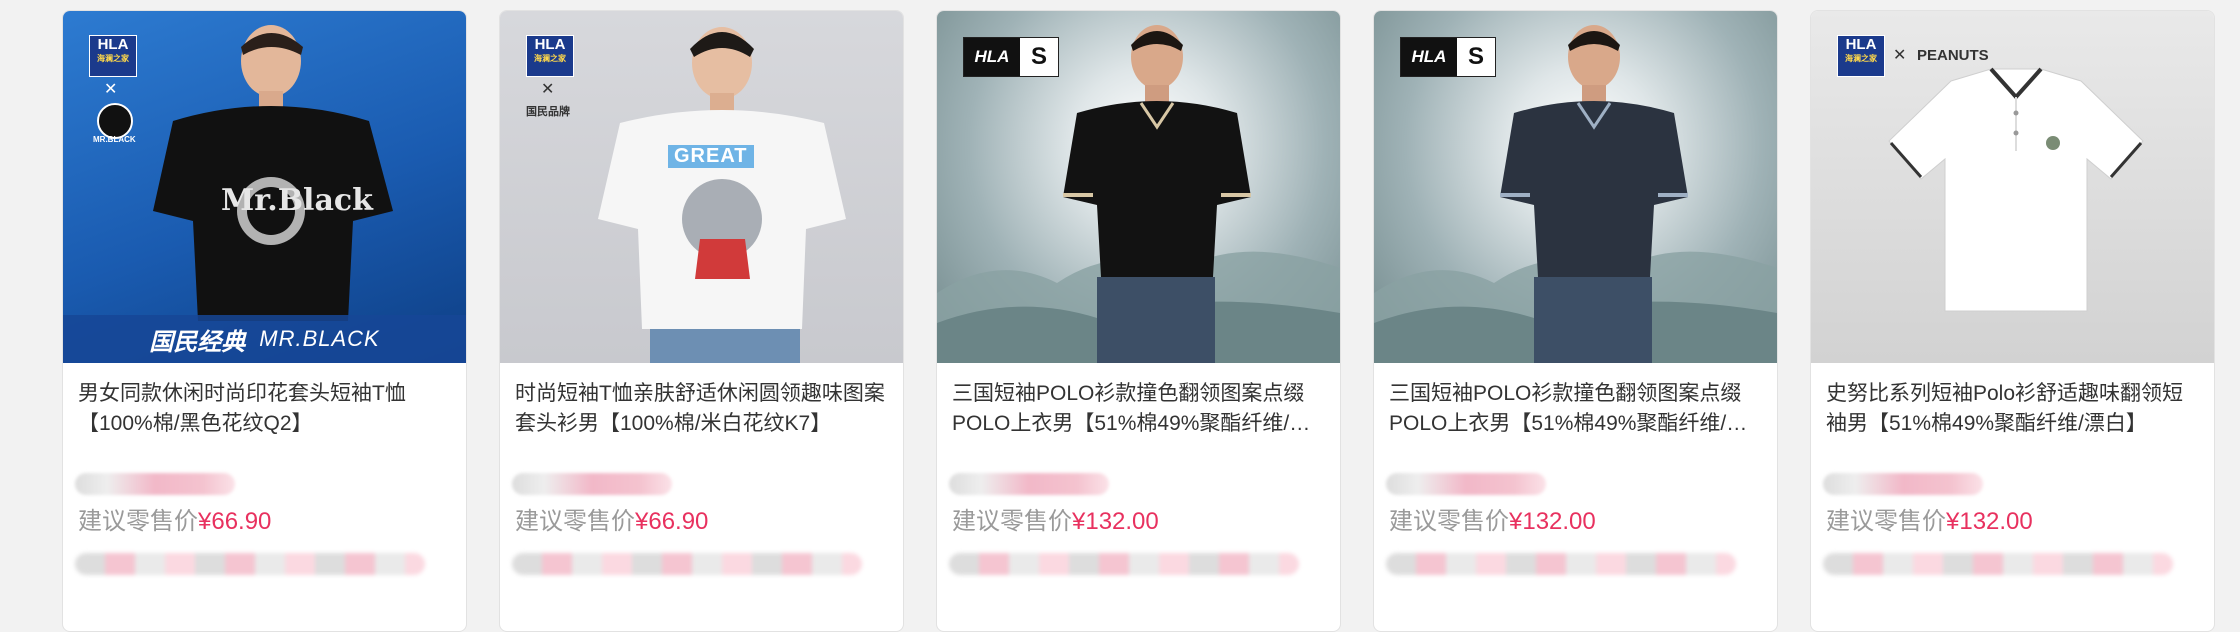 The height and width of the screenshot is (632, 2240). Describe the element at coordinates (2016, 189) in the screenshot. I see `polo-shirt-photo` at that location.